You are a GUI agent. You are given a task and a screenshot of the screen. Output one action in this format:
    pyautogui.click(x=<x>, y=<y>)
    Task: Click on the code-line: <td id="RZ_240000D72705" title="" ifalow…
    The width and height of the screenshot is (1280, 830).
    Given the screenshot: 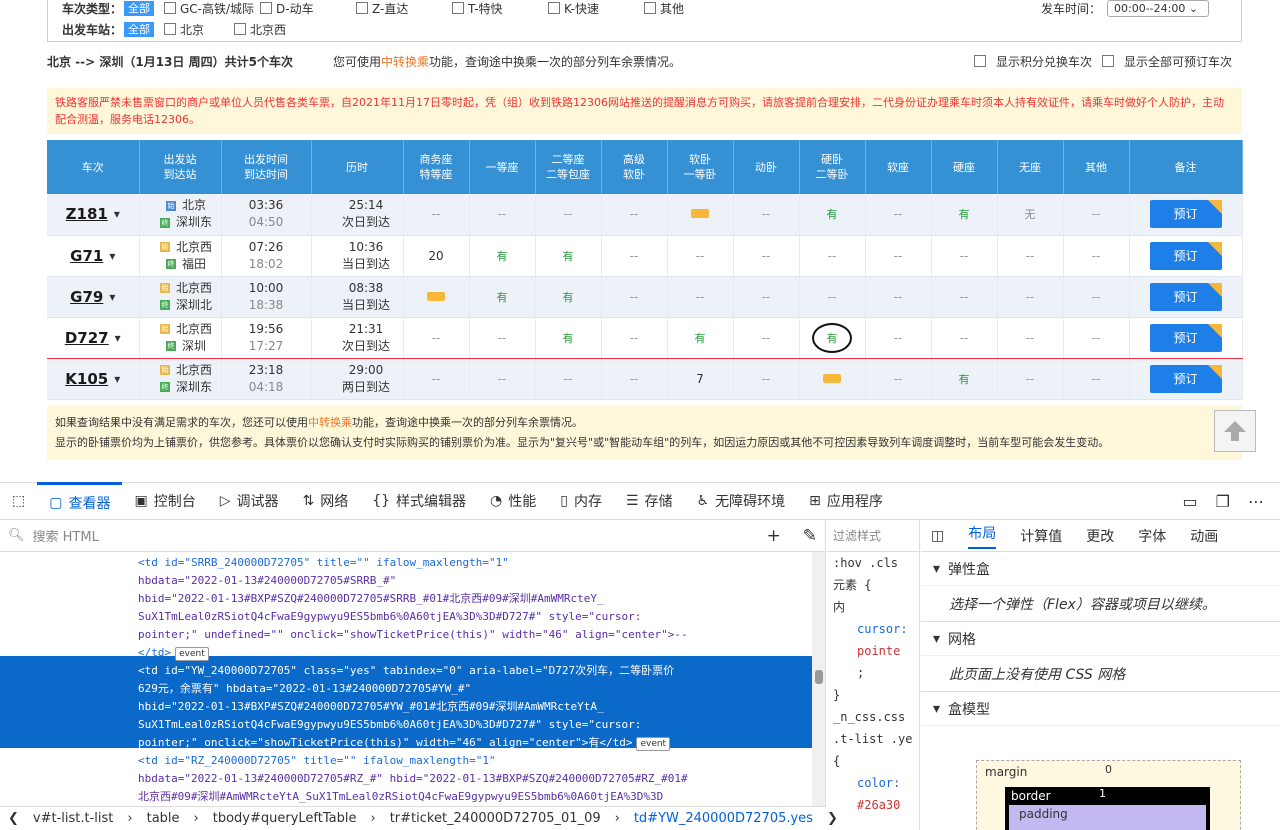 What is the action you would take?
    pyautogui.click(x=317, y=761)
    